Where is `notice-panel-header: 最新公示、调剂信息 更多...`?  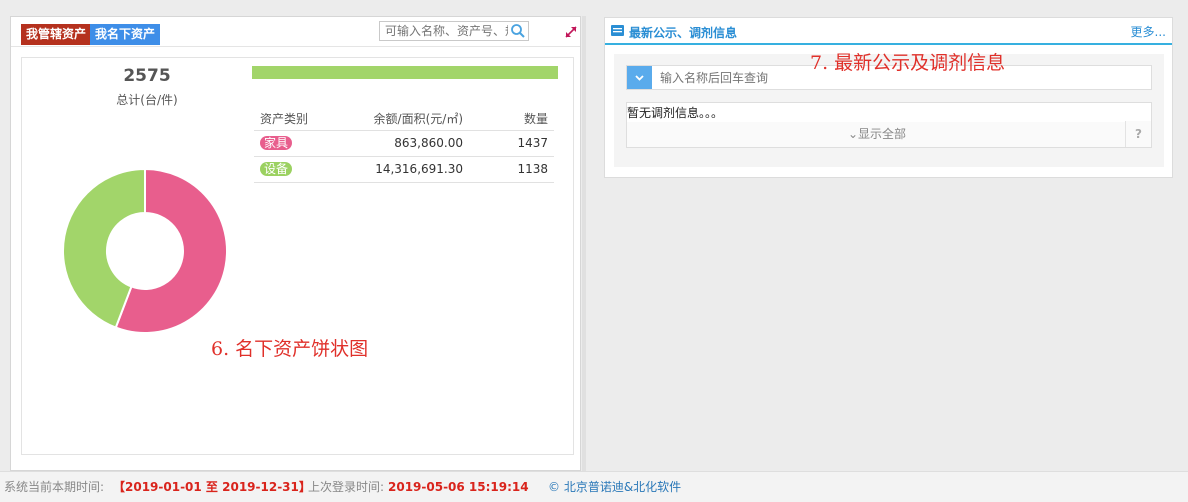 notice-panel-header: 最新公示、调剂信息 更多... is located at coordinates (888, 31).